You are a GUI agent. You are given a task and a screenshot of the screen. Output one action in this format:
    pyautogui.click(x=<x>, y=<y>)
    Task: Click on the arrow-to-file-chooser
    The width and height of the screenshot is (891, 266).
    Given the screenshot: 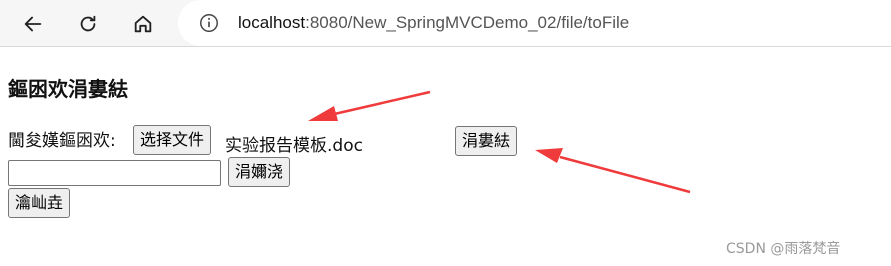 What is the action you would take?
    pyautogui.click(x=369, y=105)
    